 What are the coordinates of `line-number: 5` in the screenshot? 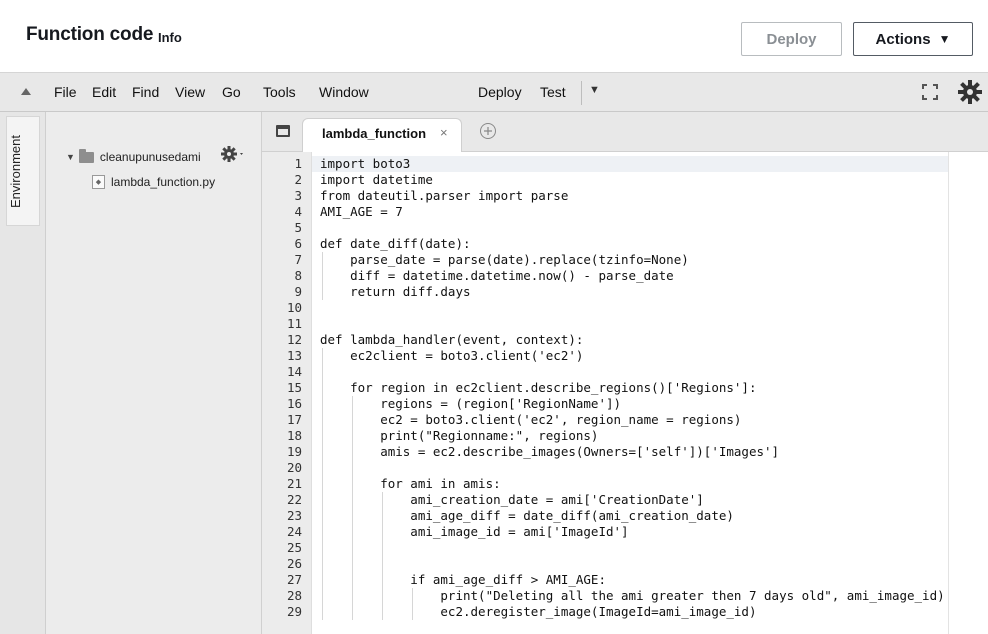 It's located at (298, 227).